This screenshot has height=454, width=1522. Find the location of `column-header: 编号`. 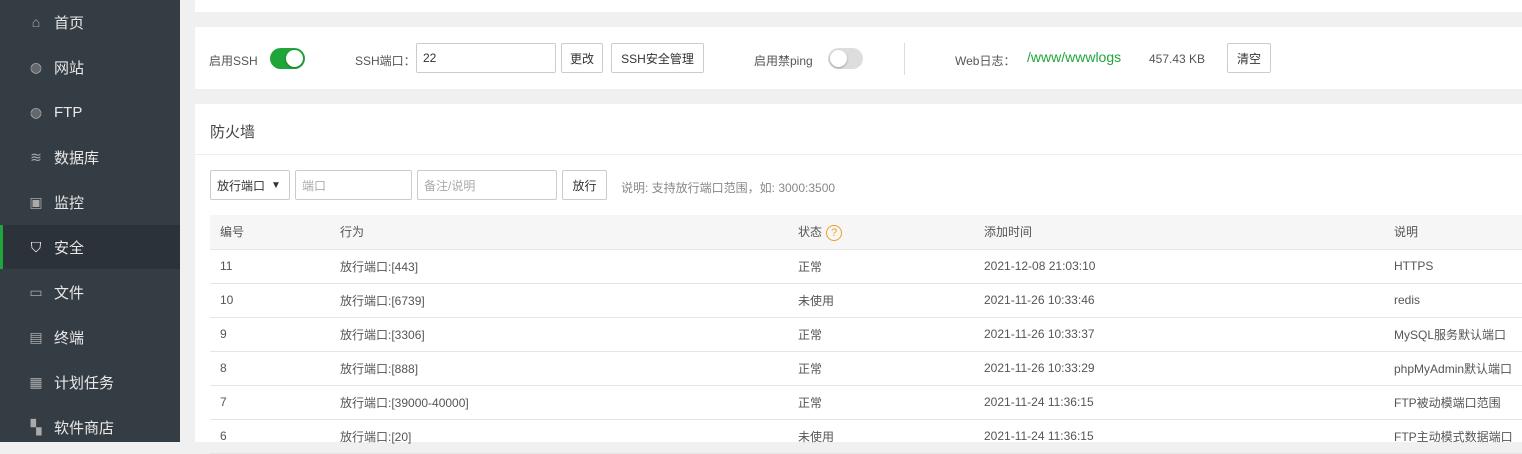

column-header: 编号 is located at coordinates (270, 232).